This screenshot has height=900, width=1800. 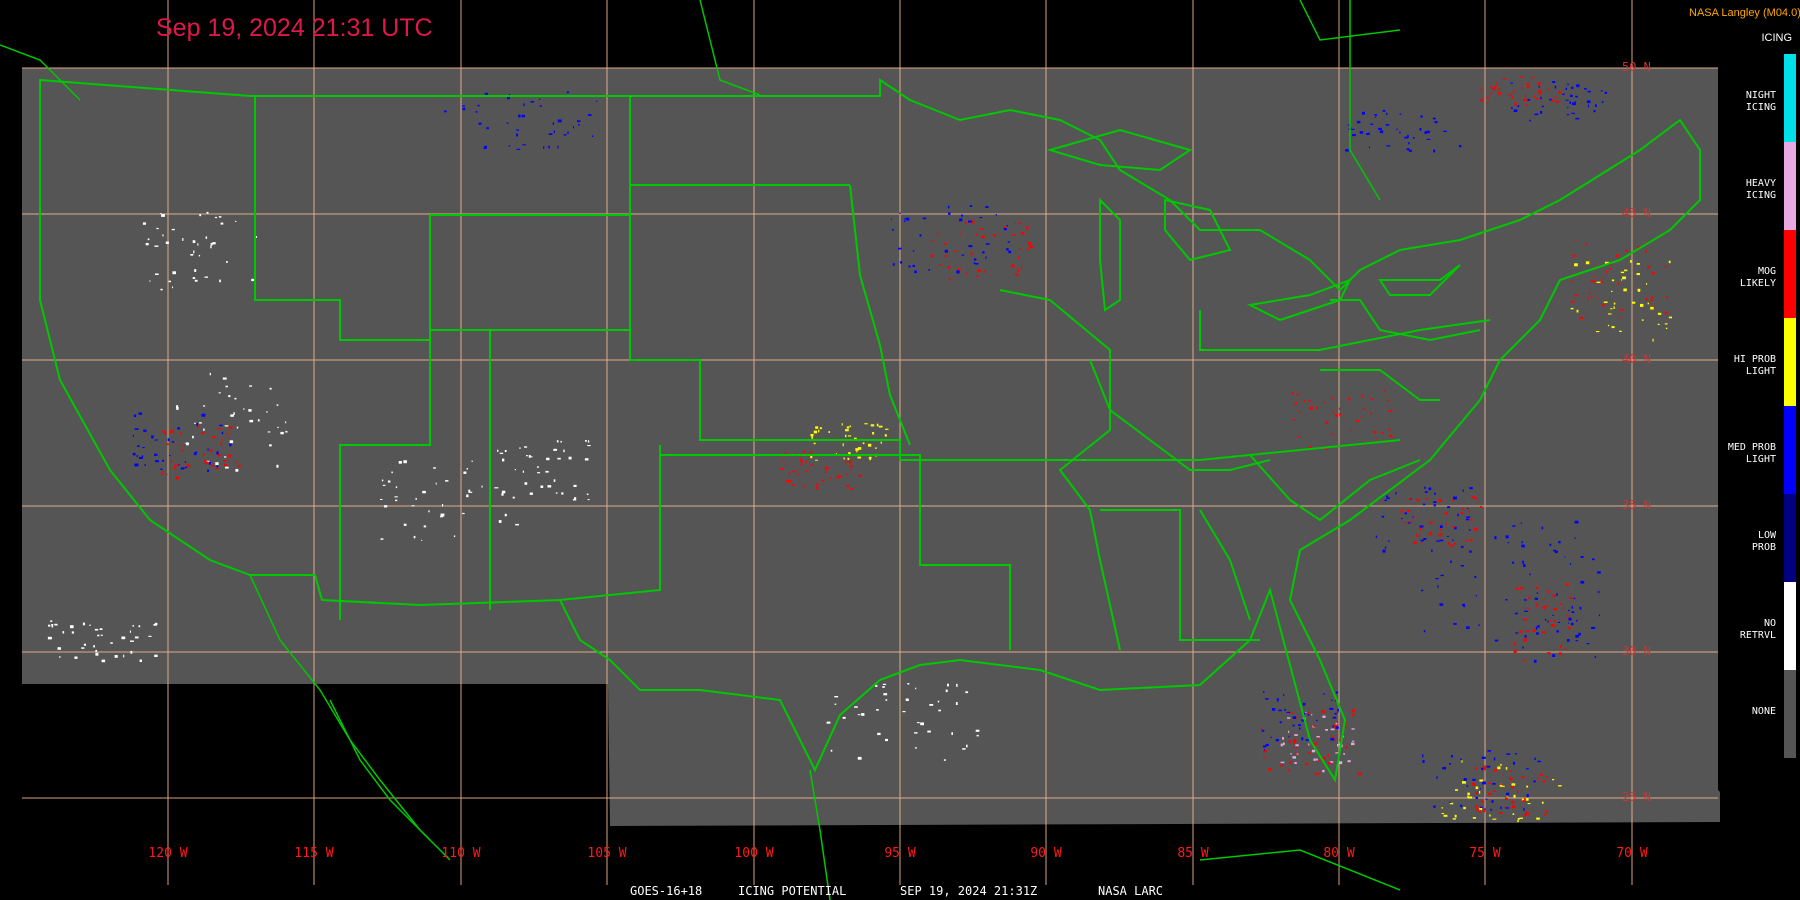 What do you see at coordinates (1485, 853) in the screenshot?
I see `longitude-label: 75 W` at bounding box center [1485, 853].